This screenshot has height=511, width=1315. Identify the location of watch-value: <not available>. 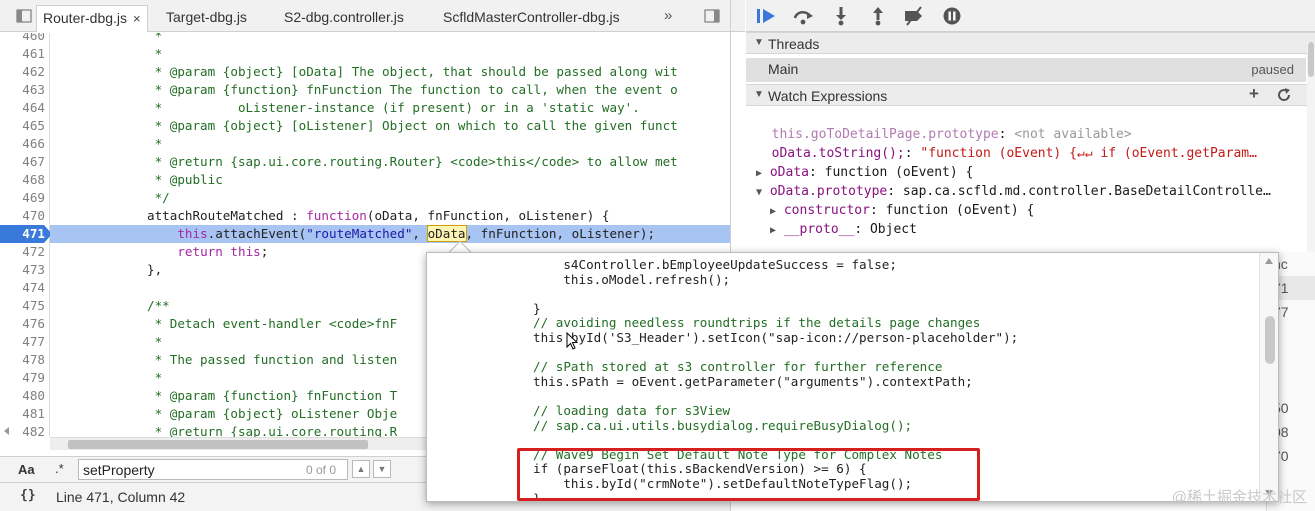
(1073, 134).